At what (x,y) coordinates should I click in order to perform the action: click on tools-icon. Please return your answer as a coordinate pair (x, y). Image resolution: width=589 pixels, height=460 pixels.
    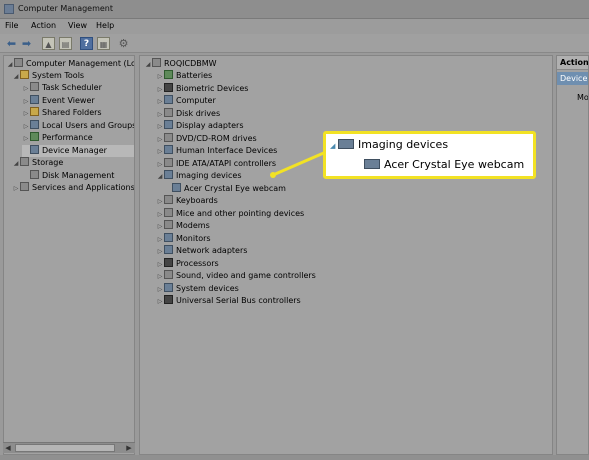
    Looking at the image, I should click on (24, 74).